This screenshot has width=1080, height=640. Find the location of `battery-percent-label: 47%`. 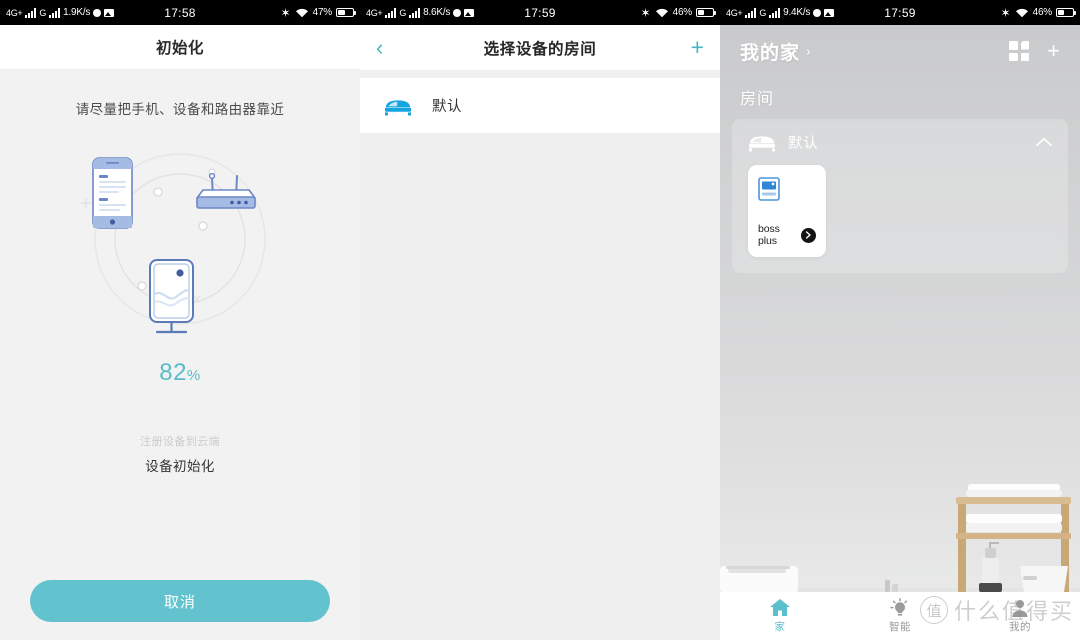

battery-percent-label: 47% is located at coordinates (322, 12).